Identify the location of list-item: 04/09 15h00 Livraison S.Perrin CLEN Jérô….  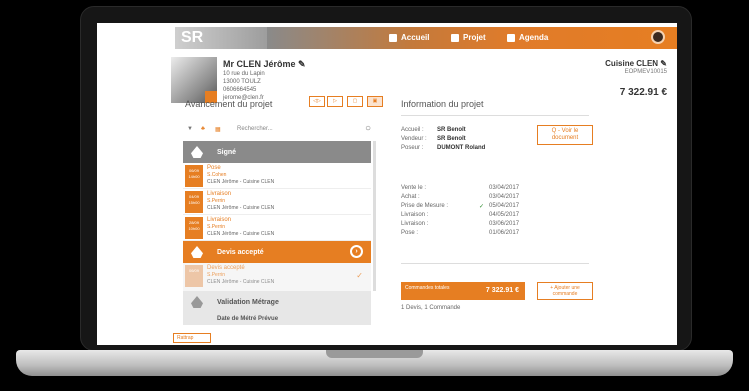
(277, 202).